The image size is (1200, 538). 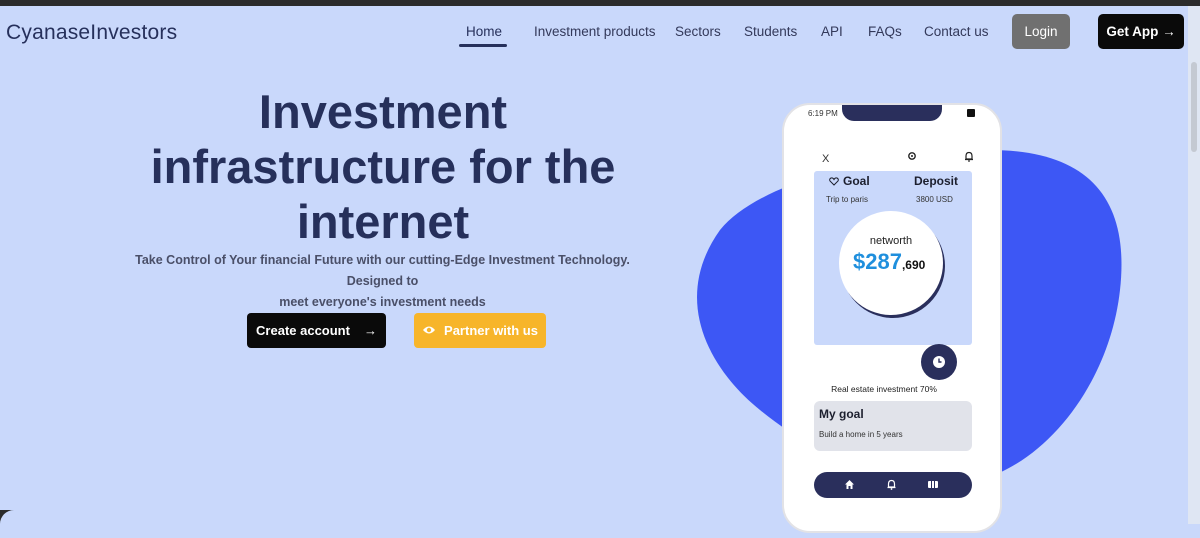 What do you see at coordinates (847, 199) in the screenshot?
I see `goal-name: Trip to paris` at bounding box center [847, 199].